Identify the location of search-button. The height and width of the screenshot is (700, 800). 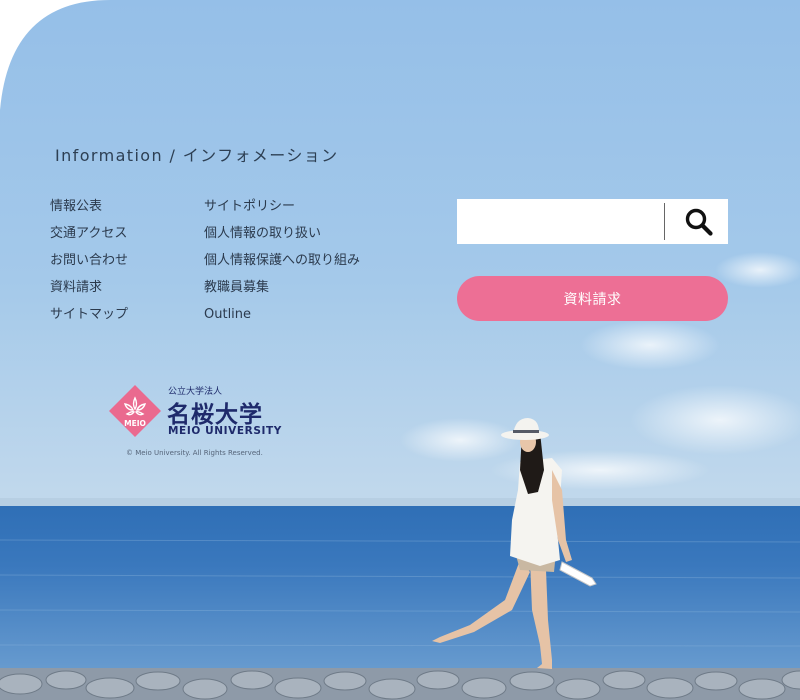
(698, 221).